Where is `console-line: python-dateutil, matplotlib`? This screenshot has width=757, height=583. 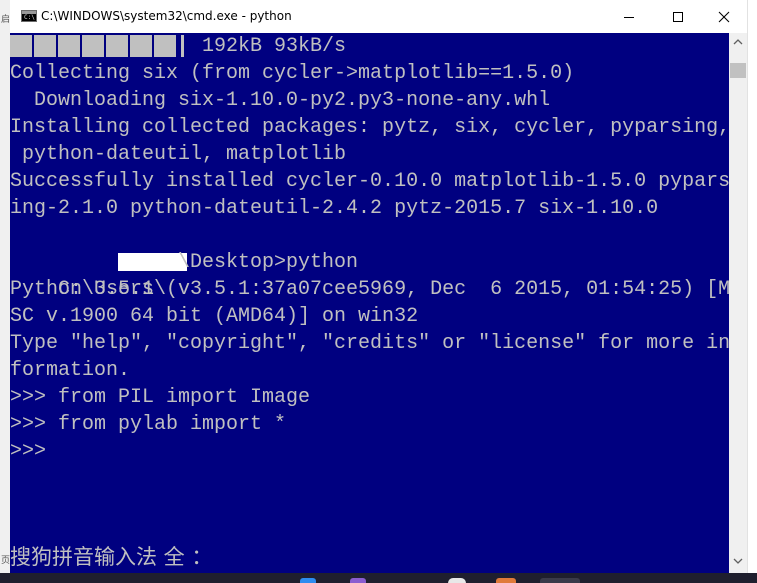
console-line: python-dateutil, matplotlib is located at coordinates (178, 154).